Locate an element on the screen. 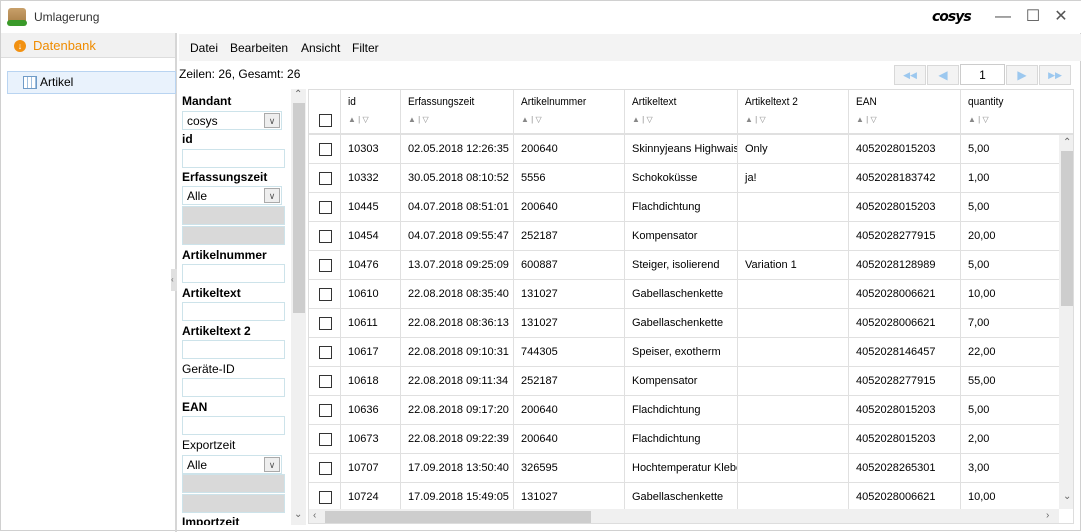 This screenshot has height=532, width=1081. table-cell: Schokoküsse is located at coordinates (680, 178).